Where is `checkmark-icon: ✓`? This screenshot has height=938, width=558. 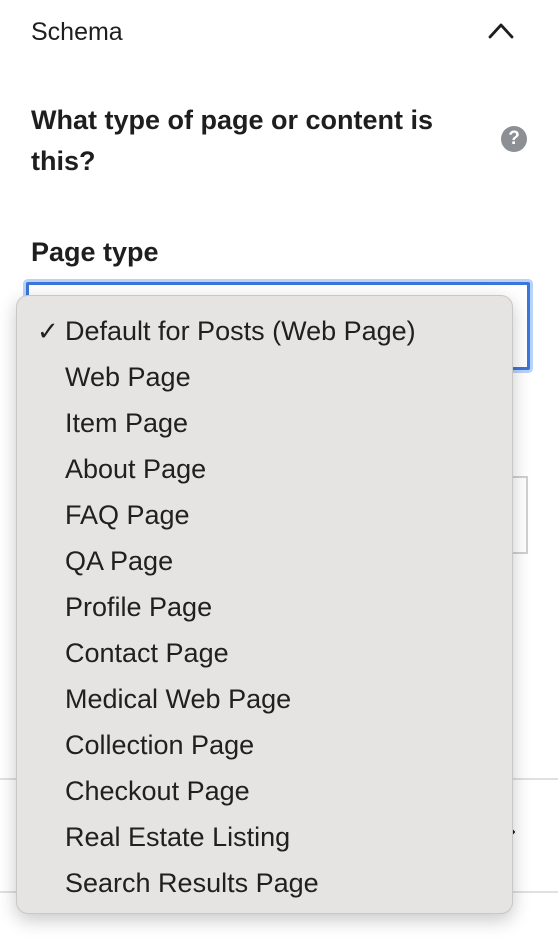 checkmark-icon: ✓ is located at coordinates (48, 331).